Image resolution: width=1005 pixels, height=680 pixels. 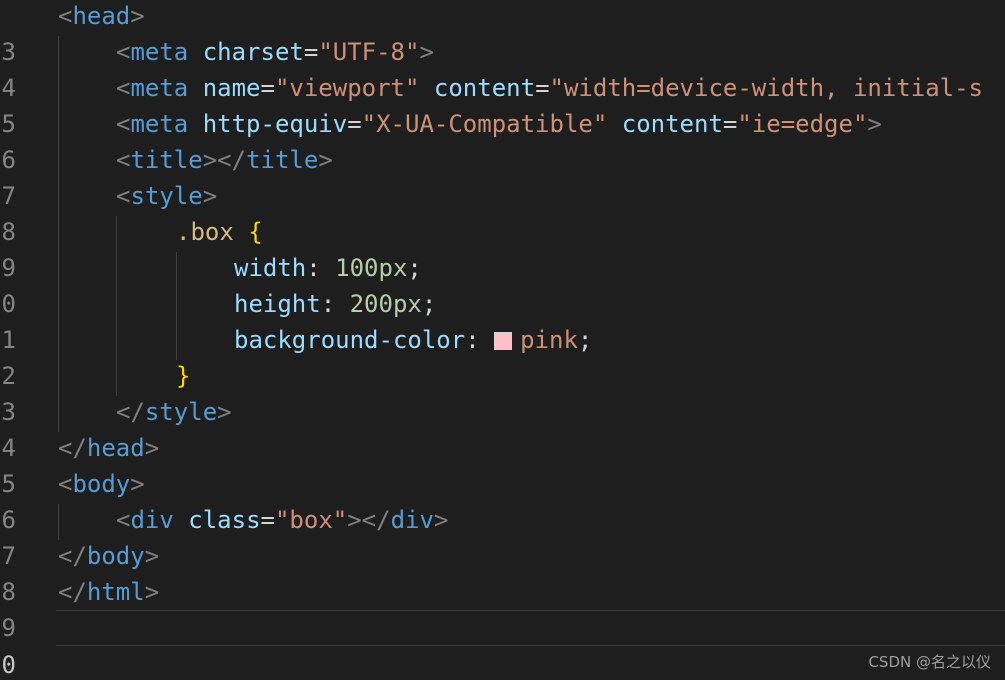 What do you see at coordinates (270, 268) in the screenshot?
I see `token-property: width` at bounding box center [270, 268].